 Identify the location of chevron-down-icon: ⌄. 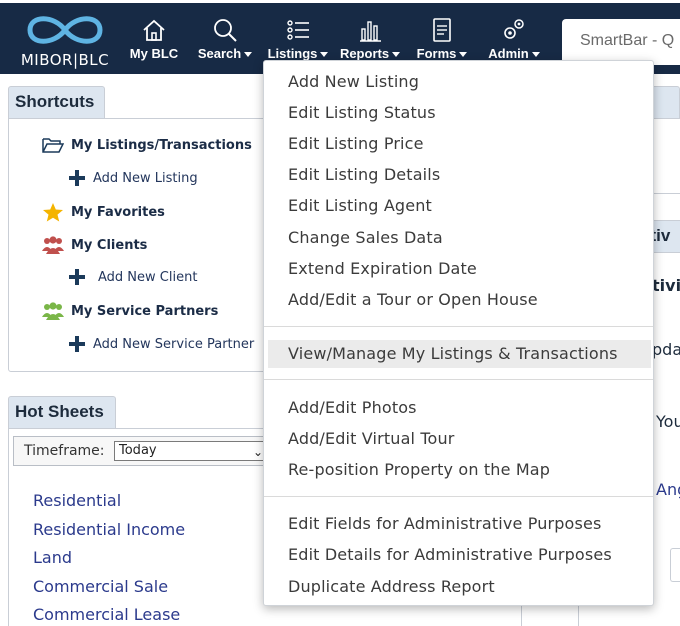
(257, 452).